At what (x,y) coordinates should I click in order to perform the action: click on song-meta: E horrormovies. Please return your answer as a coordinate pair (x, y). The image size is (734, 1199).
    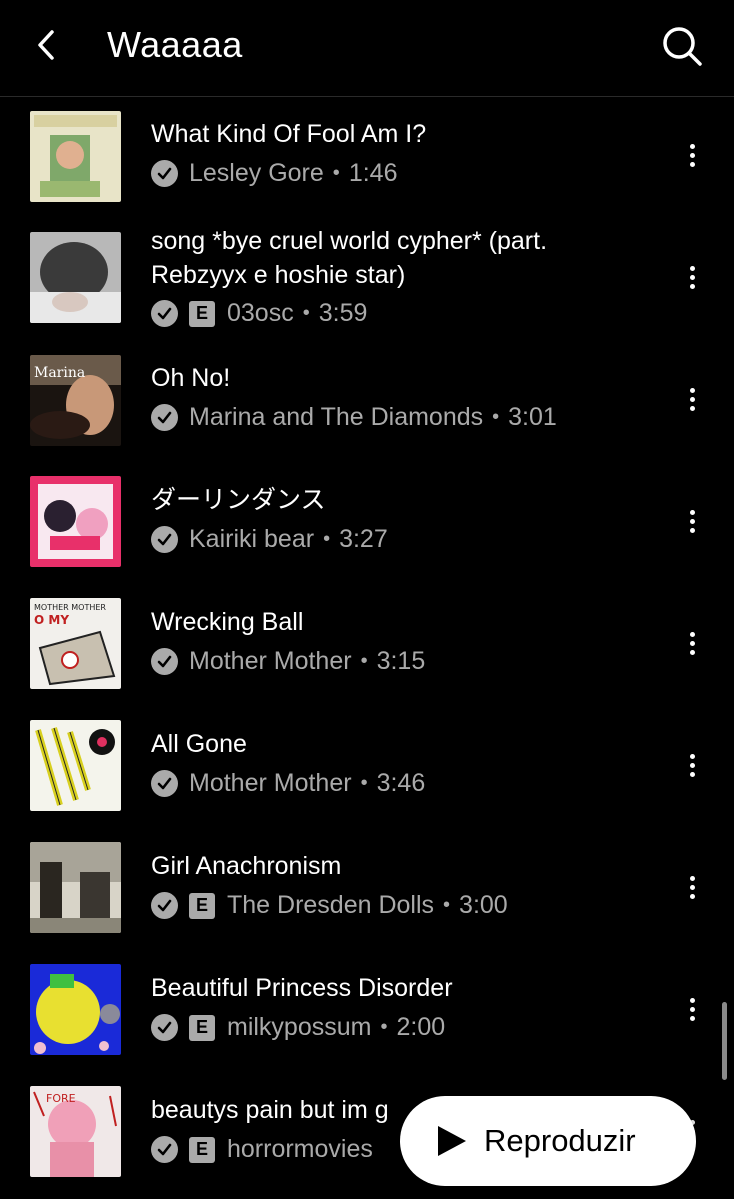
    Looking at the image, I should click on (262, 1149).